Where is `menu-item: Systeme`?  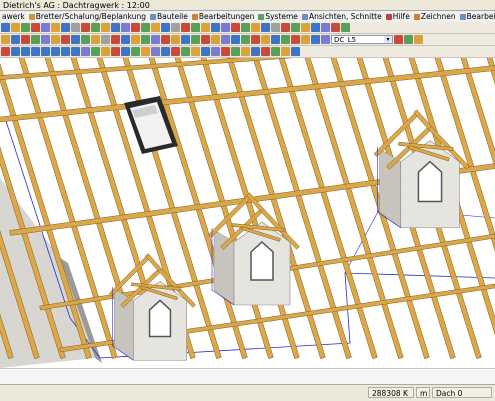
menu-item: Systeme is located at coordinates (278, 16).